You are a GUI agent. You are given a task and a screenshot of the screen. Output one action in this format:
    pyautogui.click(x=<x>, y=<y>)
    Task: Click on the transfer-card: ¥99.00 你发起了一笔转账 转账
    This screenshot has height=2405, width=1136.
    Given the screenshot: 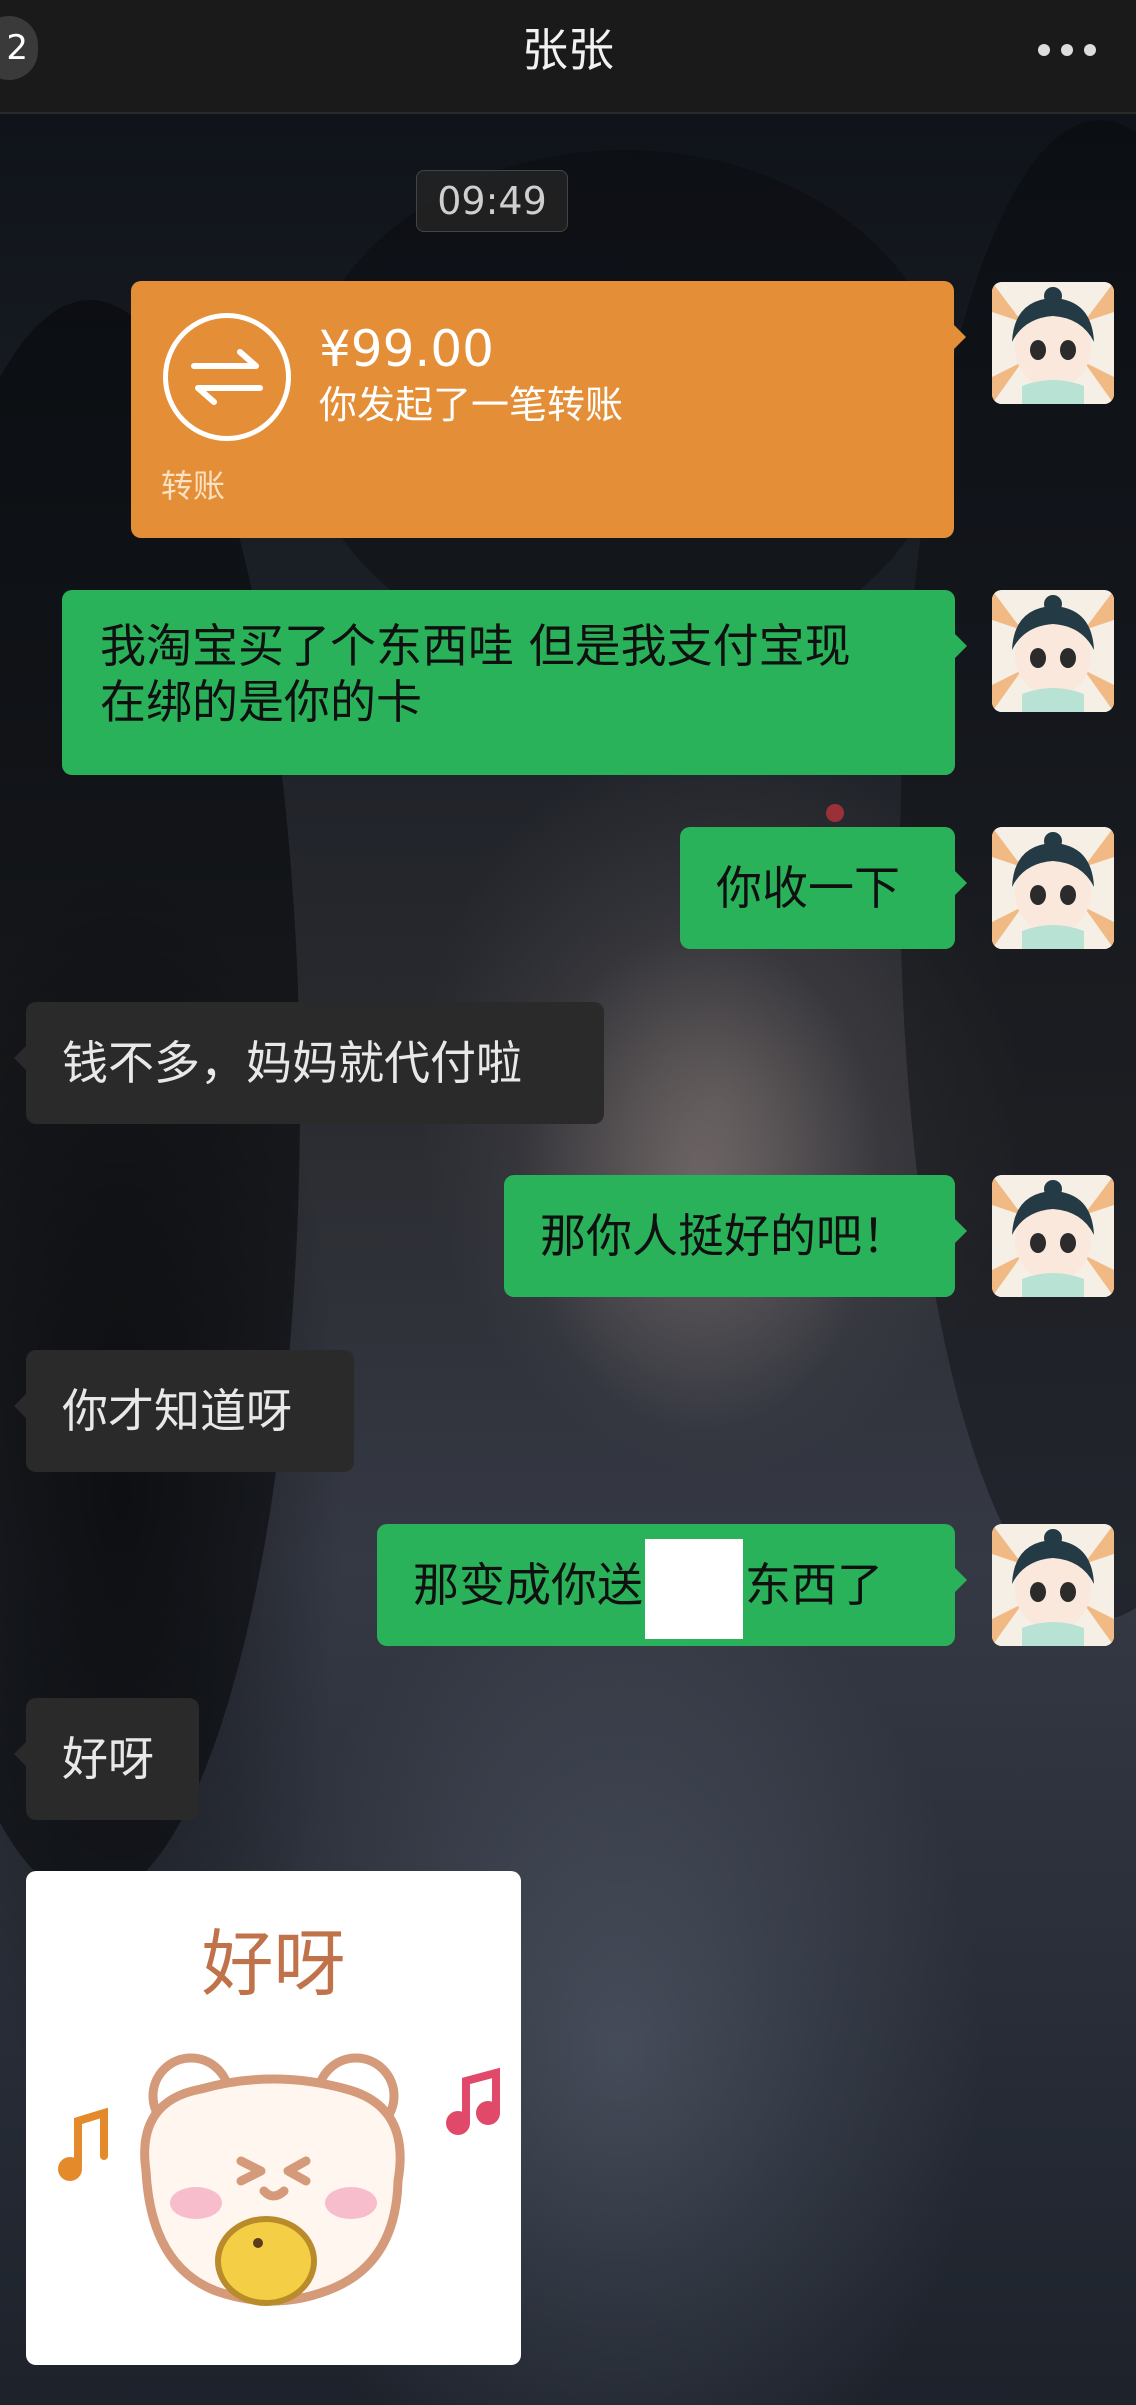 What is the action you would take?
    pyautogui.click(x=548, y=409)
    